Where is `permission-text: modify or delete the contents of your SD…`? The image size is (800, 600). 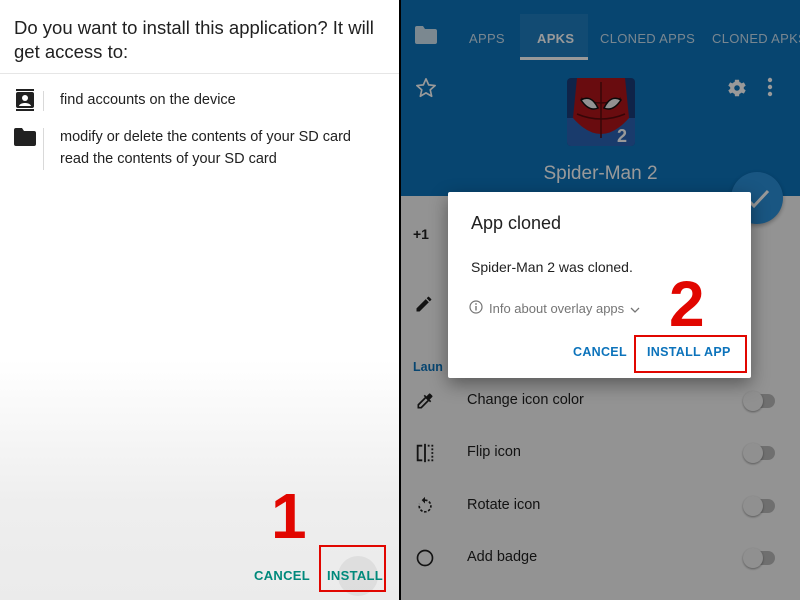
permission-text: modify or delete the contents of your SD… is located at coordinates (205, 137).